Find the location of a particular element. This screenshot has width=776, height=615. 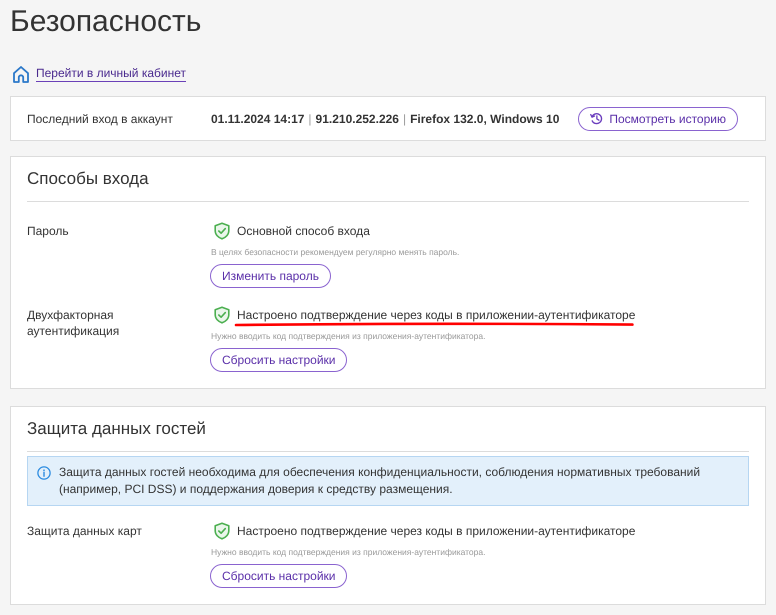

method-label: Пароль is located at coordinates (48, 231).